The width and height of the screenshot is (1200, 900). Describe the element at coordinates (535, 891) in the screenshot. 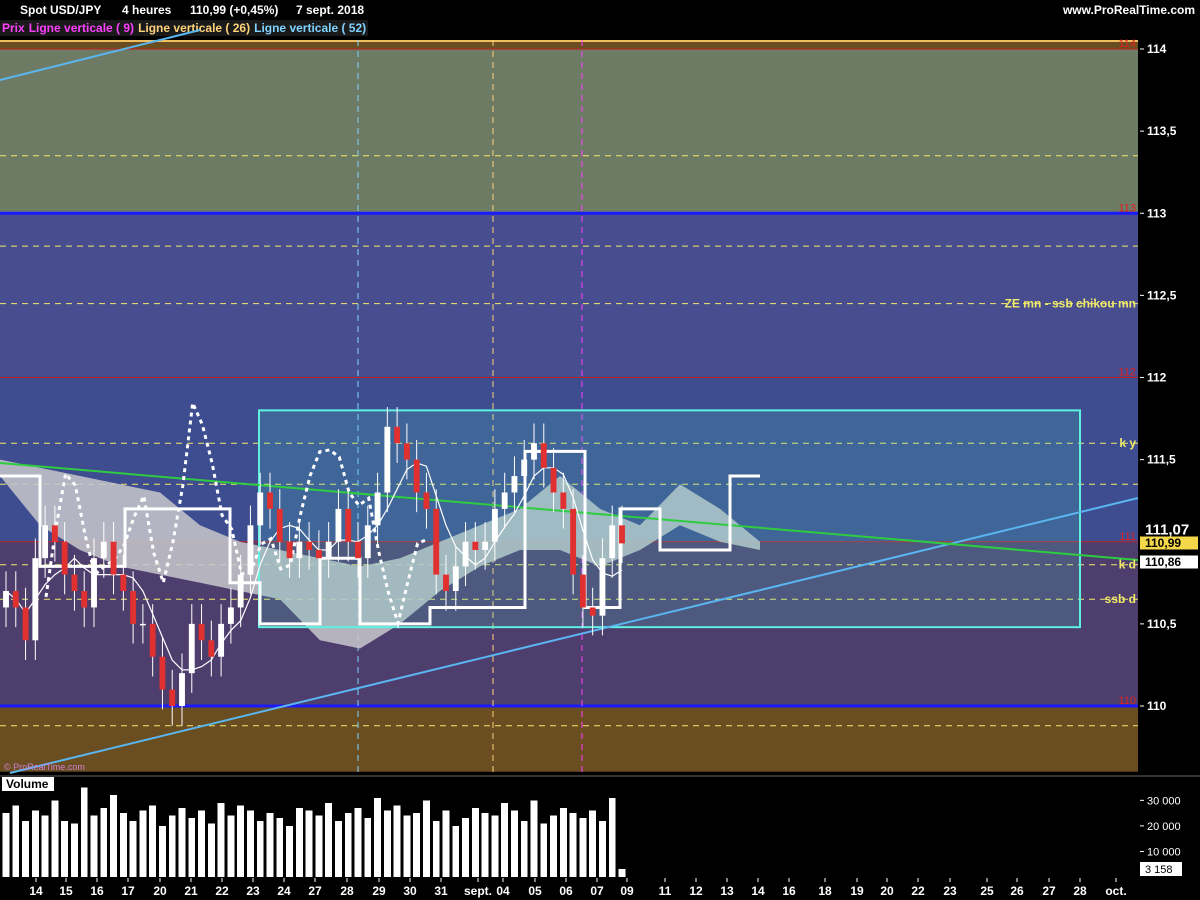

I see `x-tick-16: 05` at that location.